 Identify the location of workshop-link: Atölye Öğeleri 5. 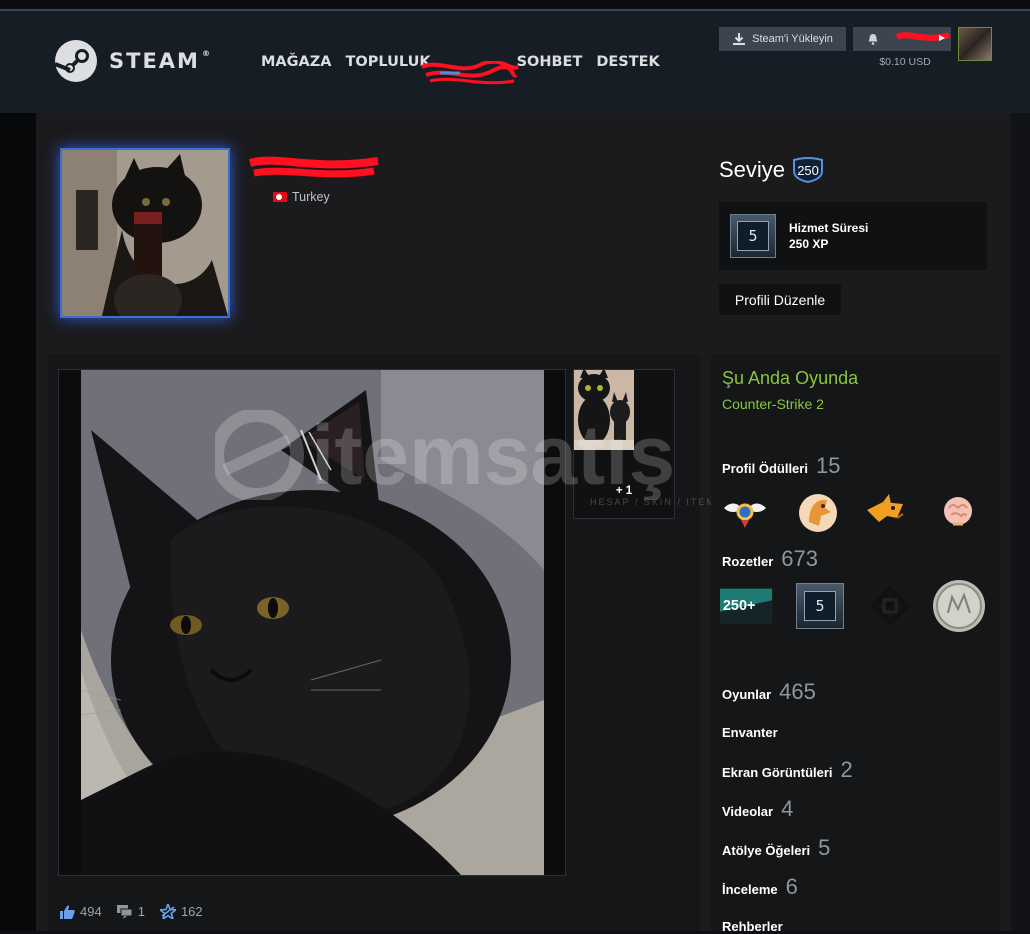
(776, 848).